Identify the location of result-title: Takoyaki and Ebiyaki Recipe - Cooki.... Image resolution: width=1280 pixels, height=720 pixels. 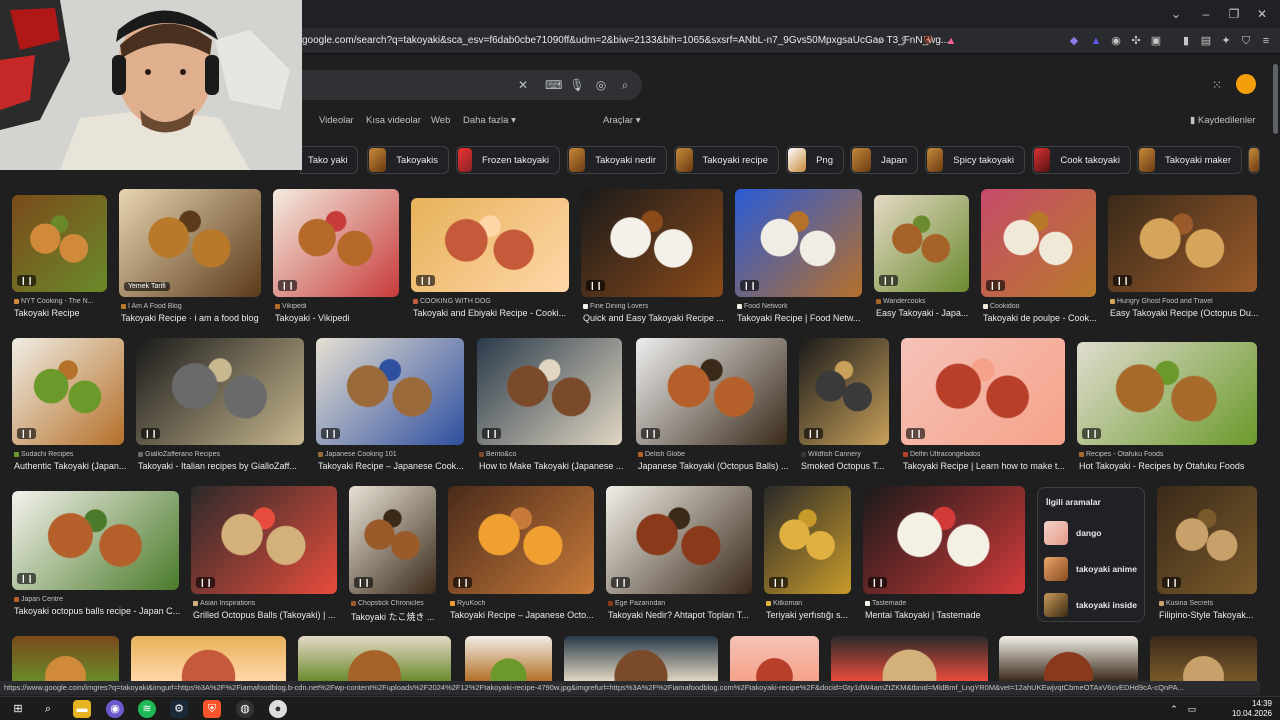
(496, 313).